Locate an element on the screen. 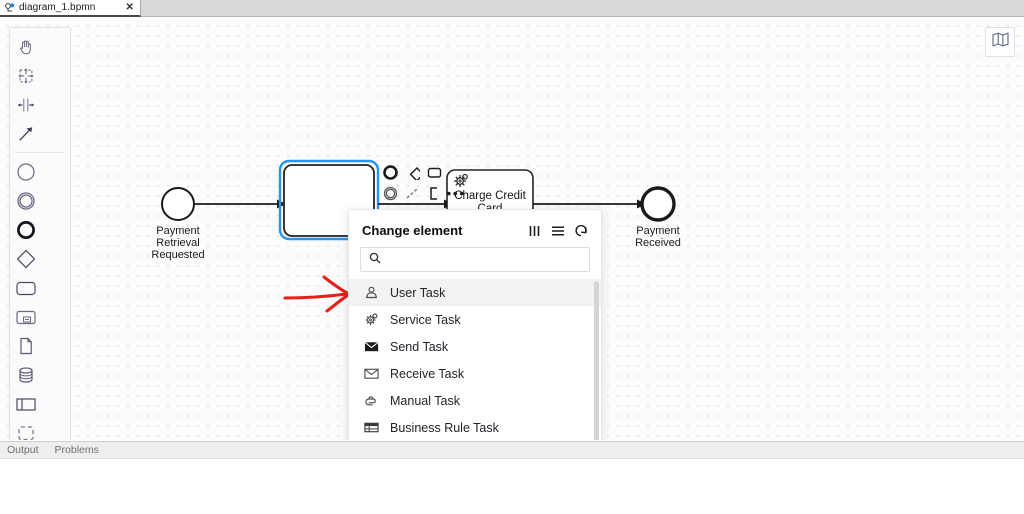 The width and height of the screenshot is (1024, 514). start-event-label: Payment Retrieval Requested is located at coordinates (178, 243).